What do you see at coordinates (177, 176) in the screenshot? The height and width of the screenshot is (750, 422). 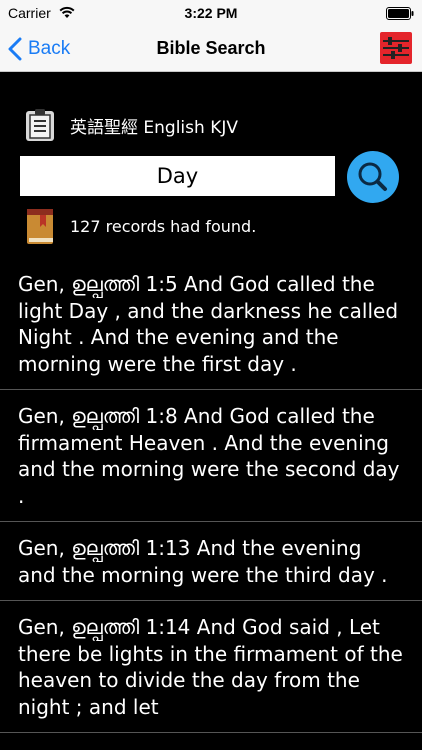 I see `search-input` at bounding box center [177, 176].